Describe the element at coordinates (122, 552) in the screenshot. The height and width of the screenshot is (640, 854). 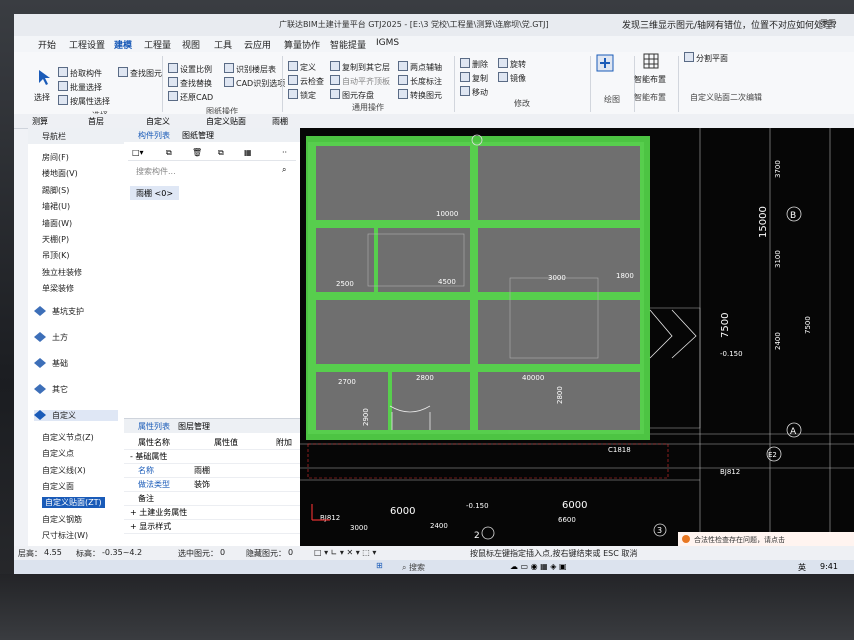
I see `elevation-value: -0.35~4.2` at that location.